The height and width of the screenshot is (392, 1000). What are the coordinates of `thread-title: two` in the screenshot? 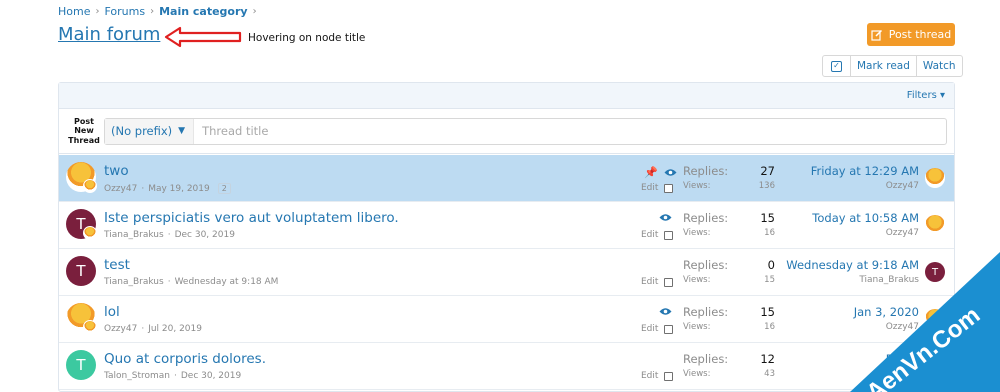 It's located at (116, 171).